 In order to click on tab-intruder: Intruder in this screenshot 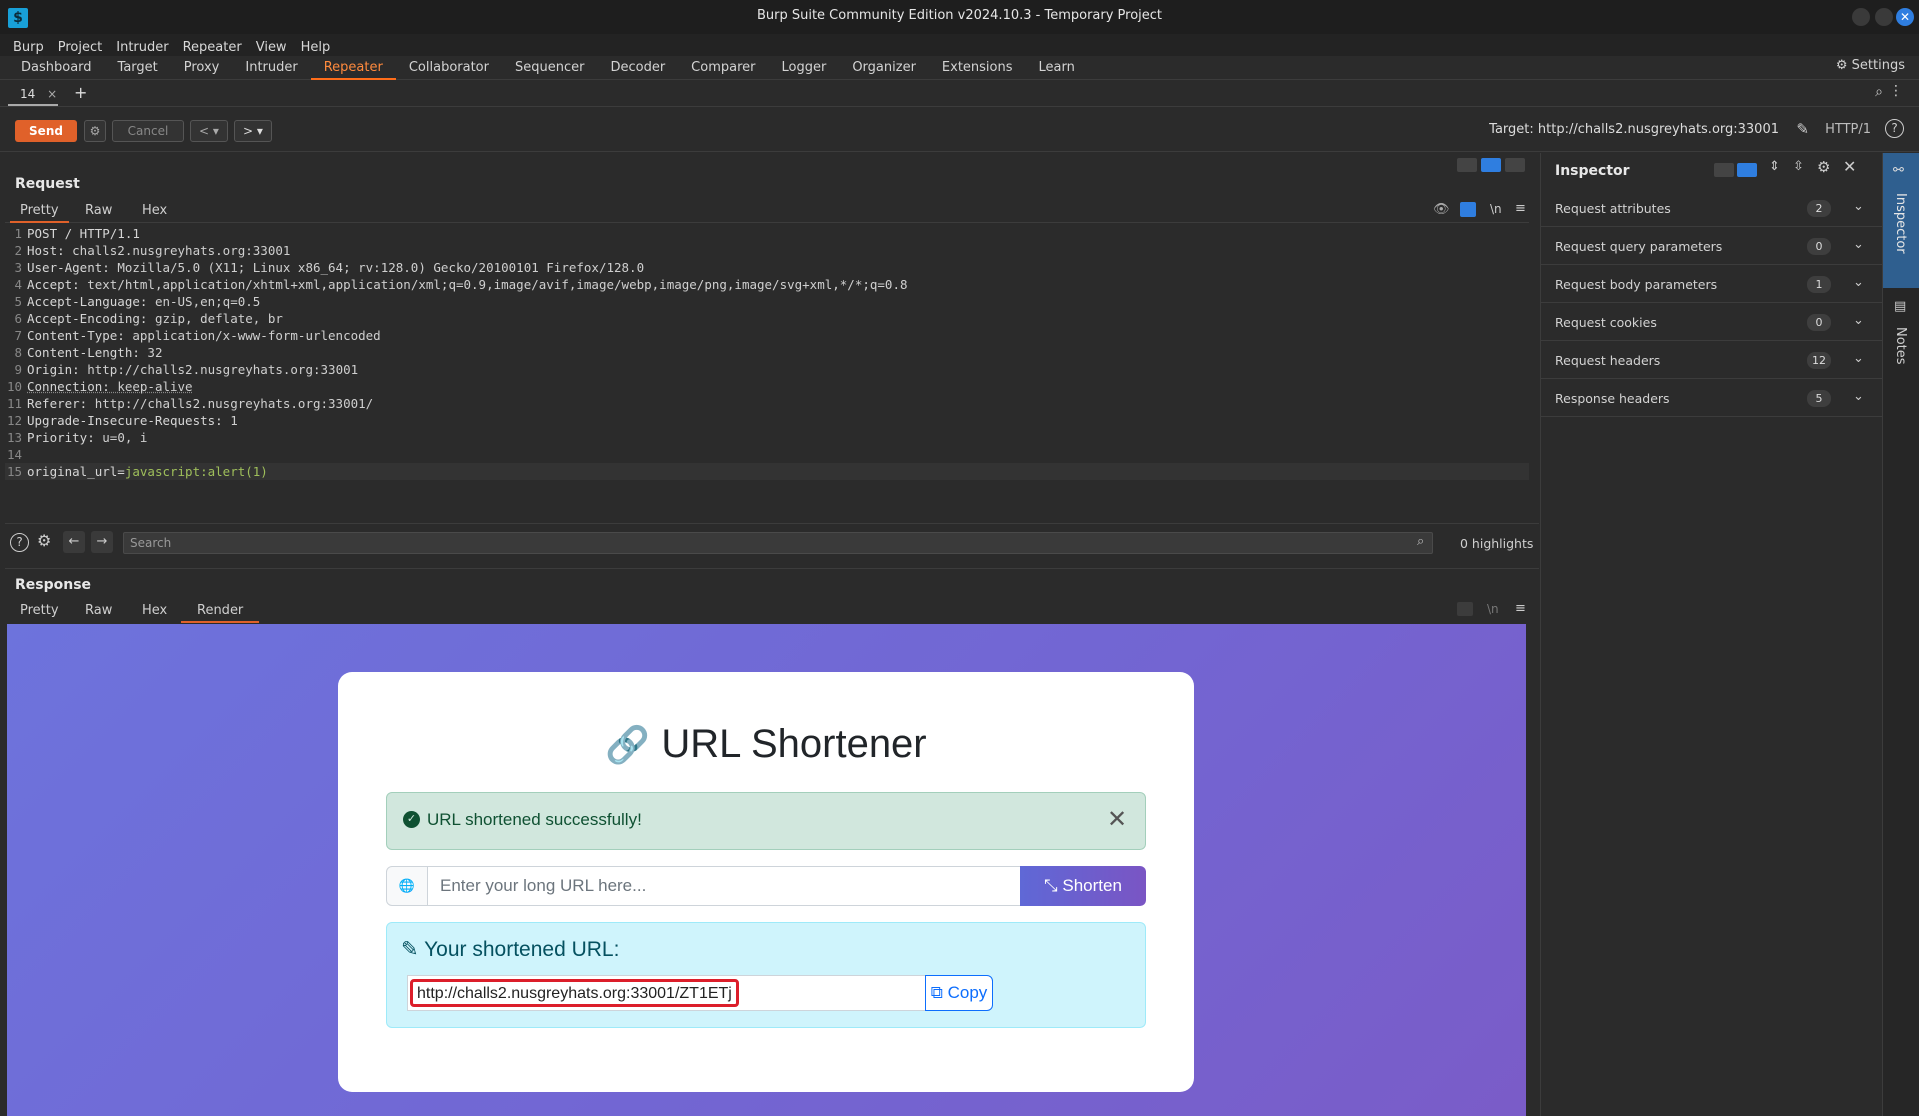, I will do `click(271, 68)`.